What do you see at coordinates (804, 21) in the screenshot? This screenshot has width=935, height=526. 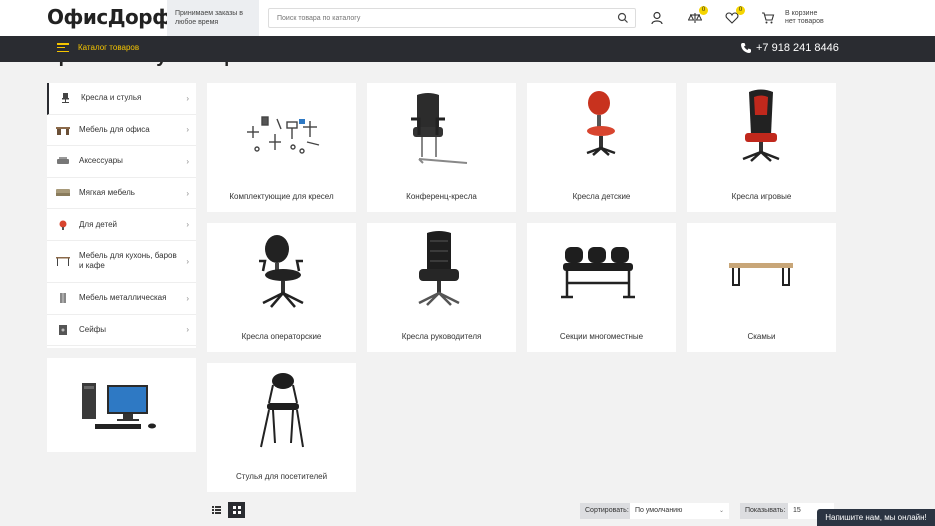 I see `cart-line-2: нет товаров` at bounding box center [804, 21].